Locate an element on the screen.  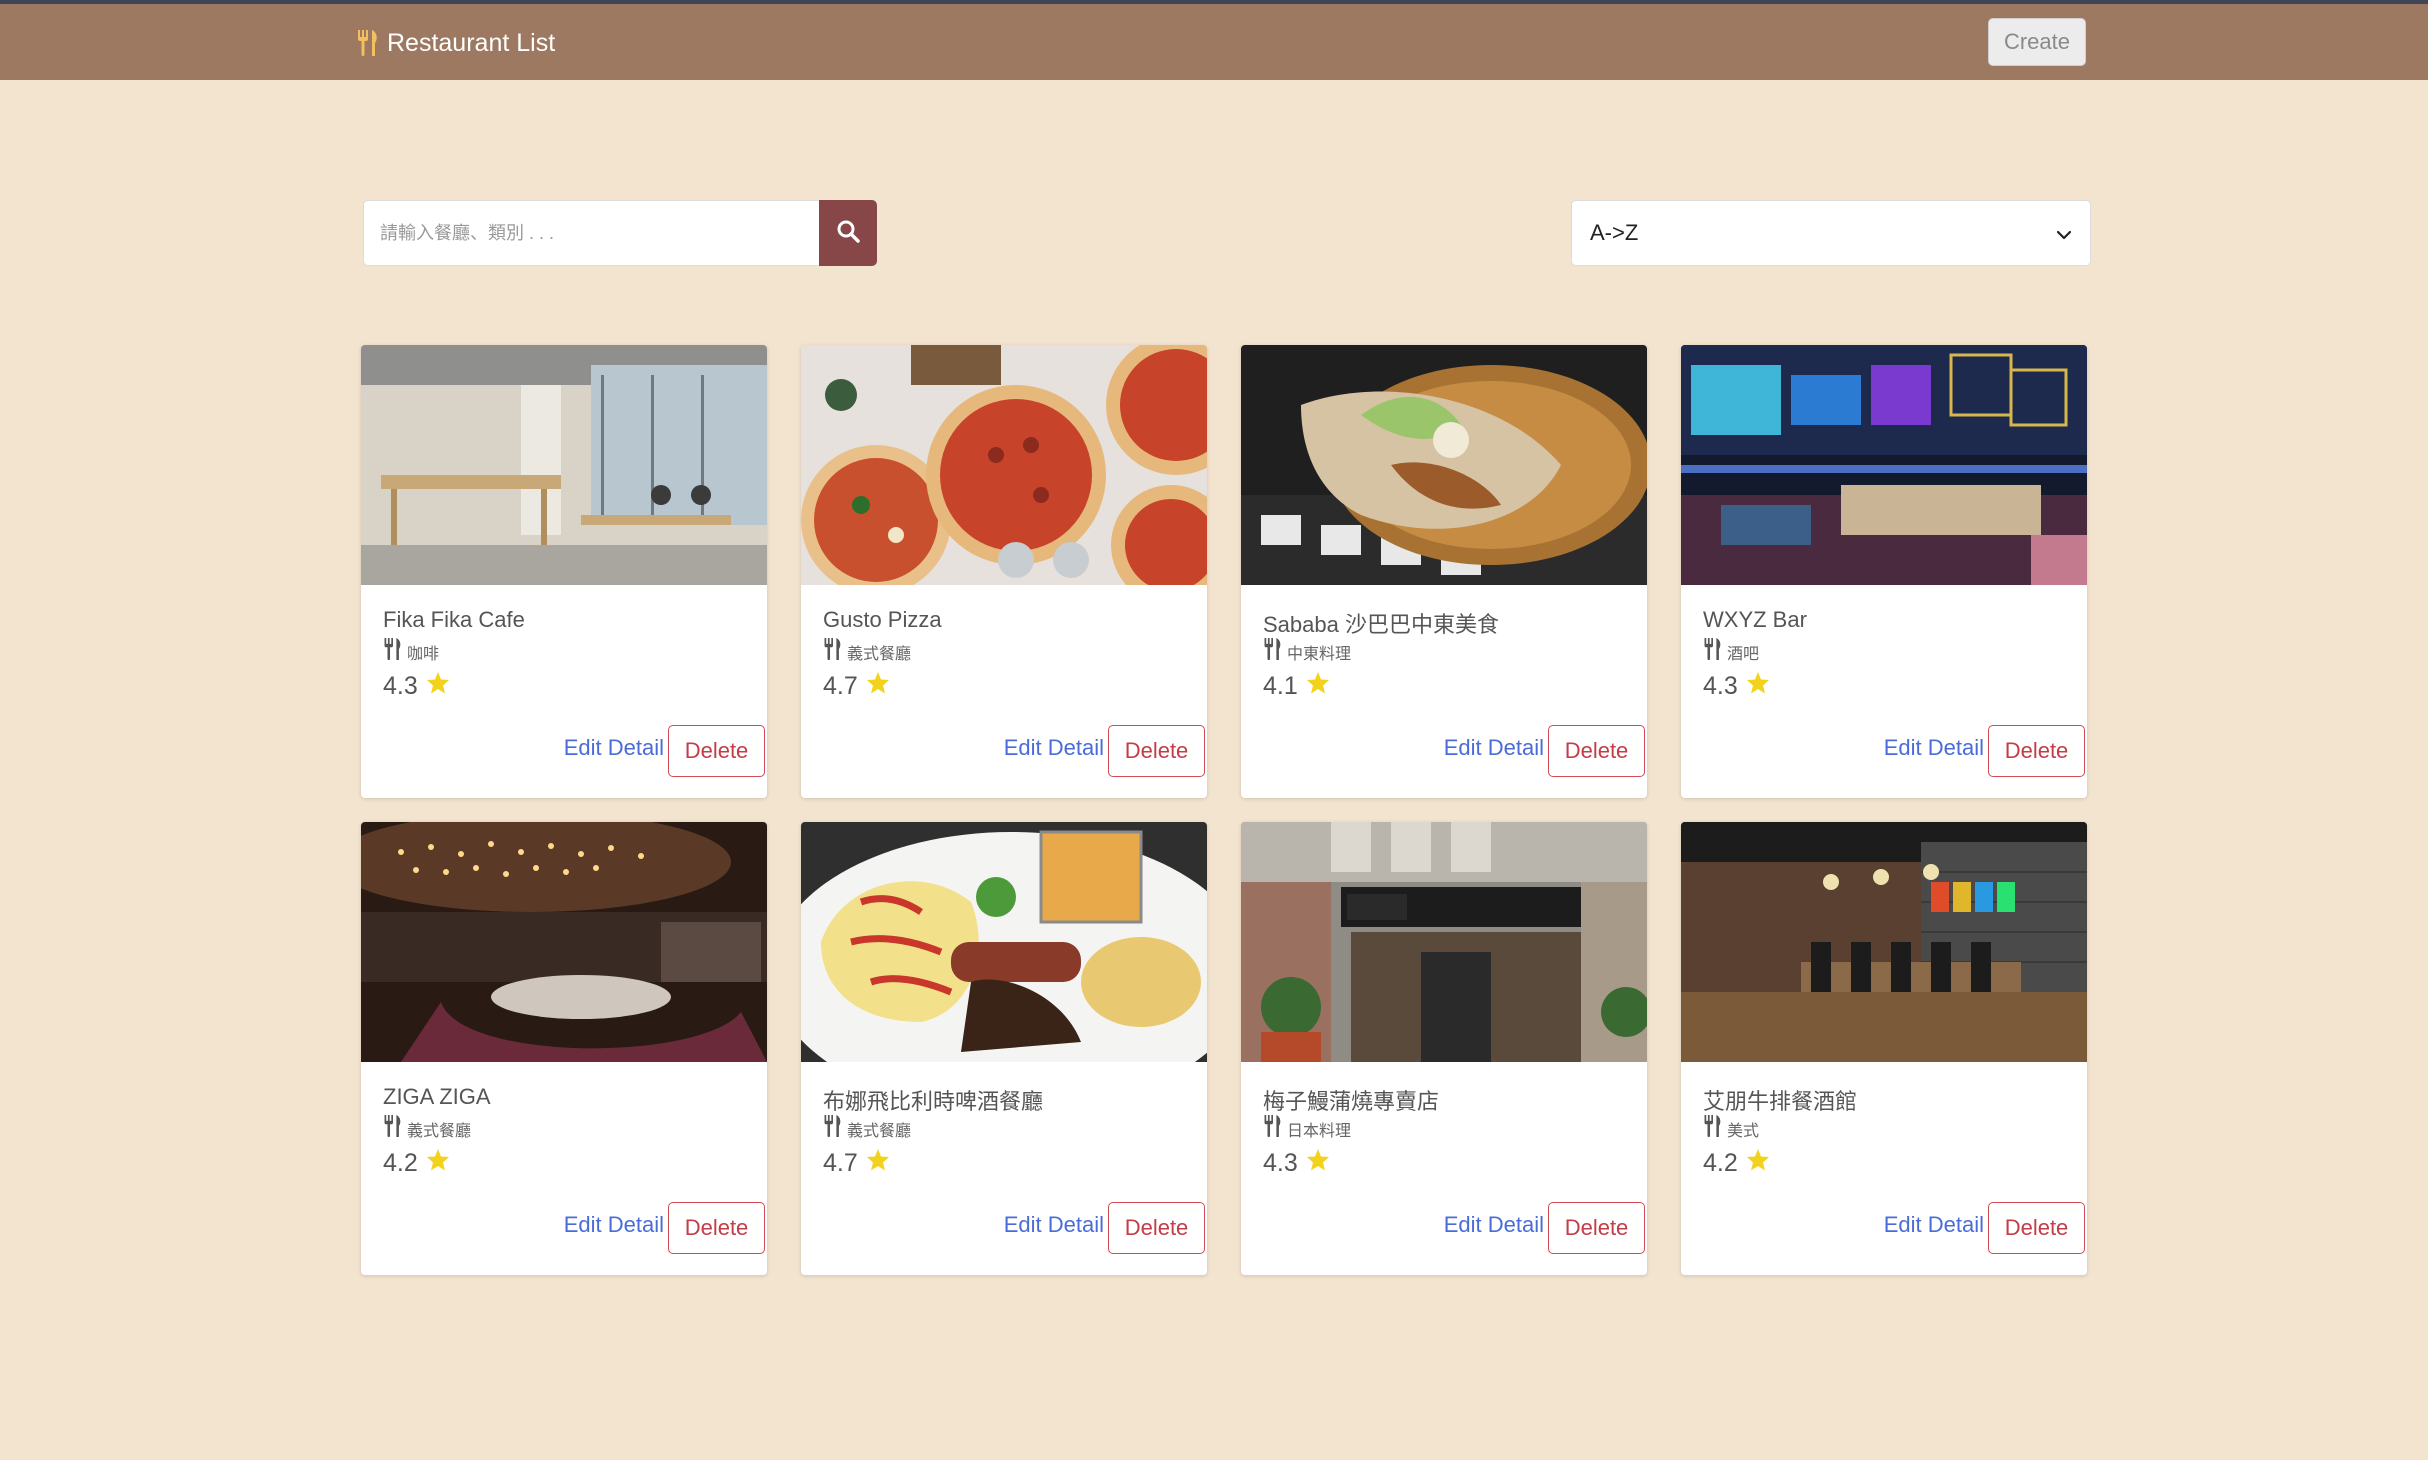
navbar: Restaurant List Create is located at coordinates (1214, 42).